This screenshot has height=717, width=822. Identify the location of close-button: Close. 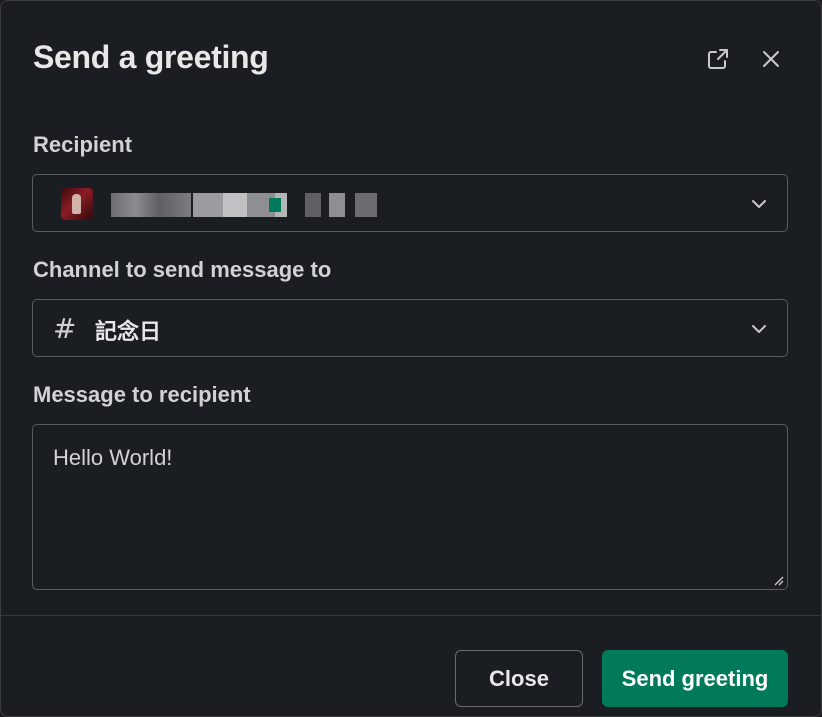
(519, 678).